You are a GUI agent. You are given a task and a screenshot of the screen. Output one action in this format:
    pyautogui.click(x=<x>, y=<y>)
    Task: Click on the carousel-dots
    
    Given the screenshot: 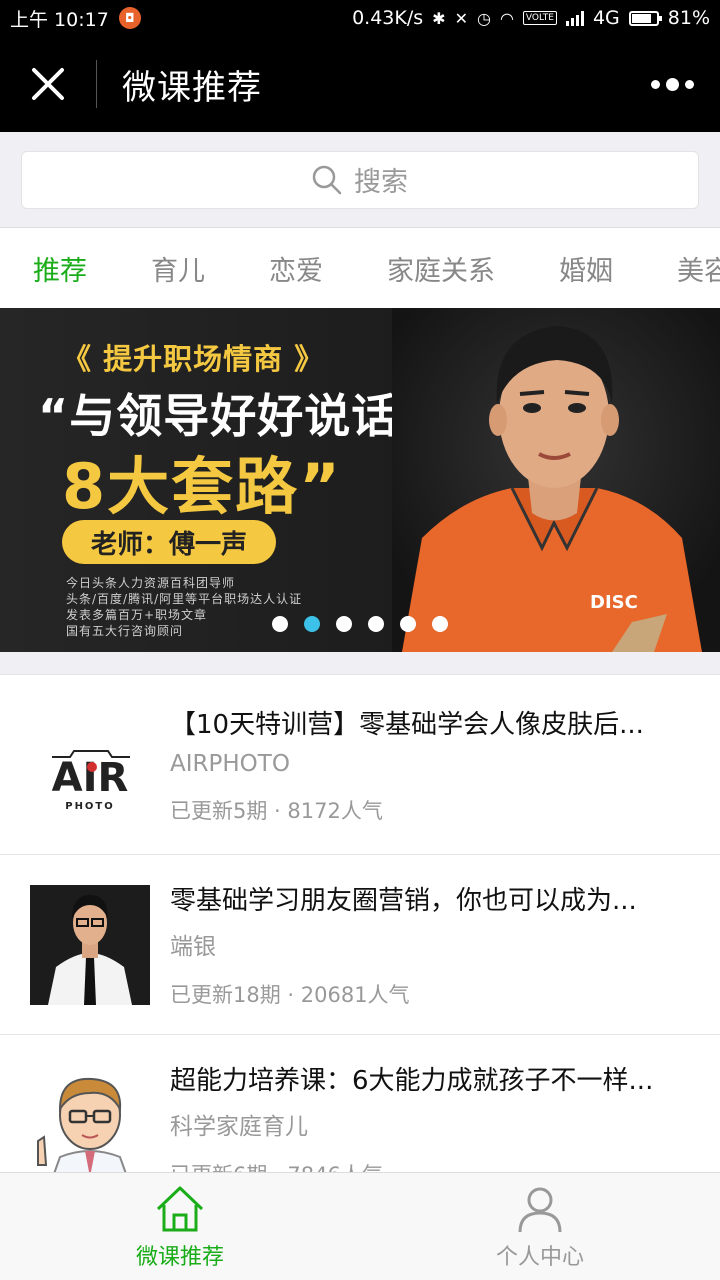 What is the action you would take?
    pyautogui.click(x=360, y=624)
    